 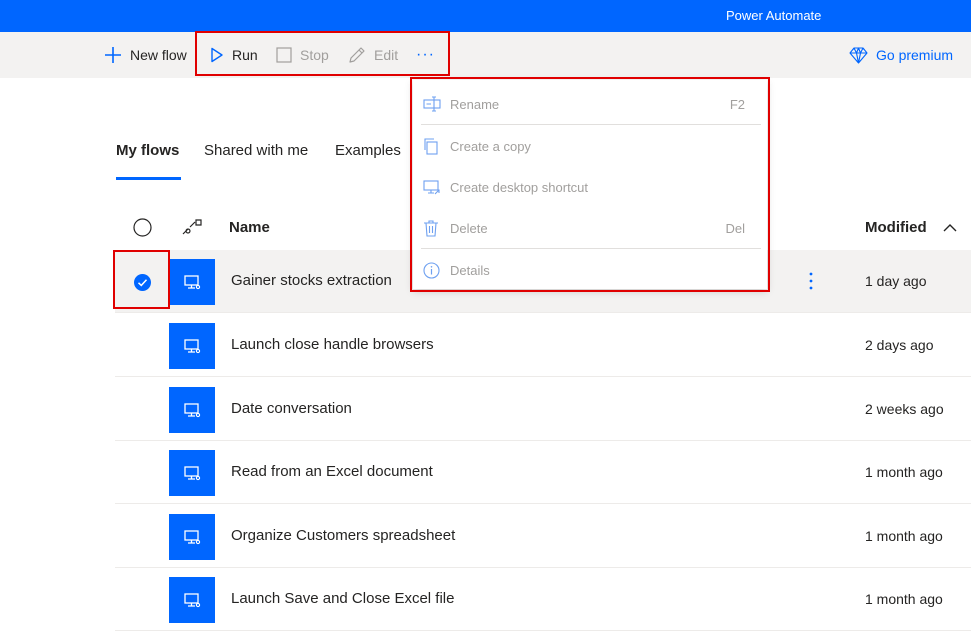 I want to click on new-flow-label: New flow, so click(x=158, y=55).